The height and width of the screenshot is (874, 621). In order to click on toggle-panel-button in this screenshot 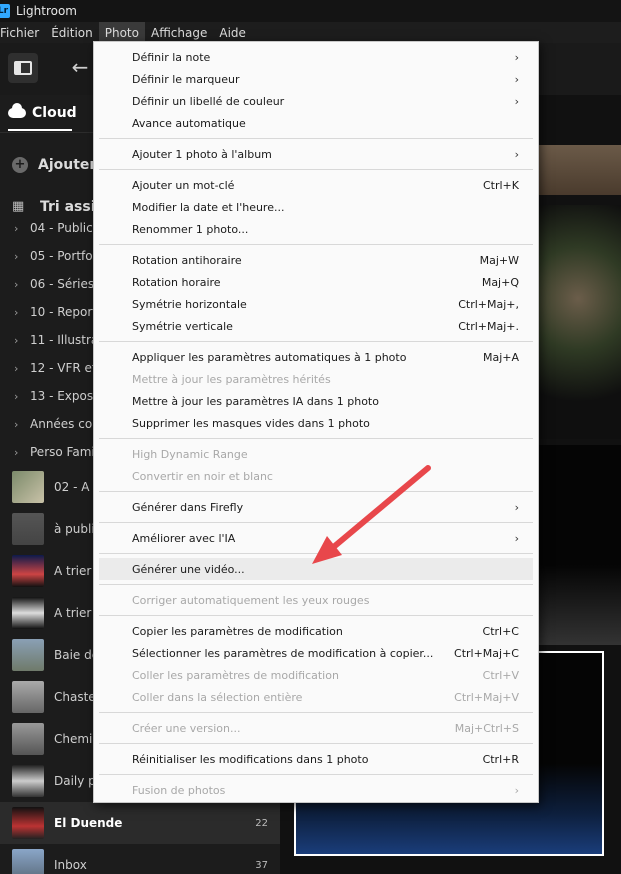, I will do `click(23, 68)`.